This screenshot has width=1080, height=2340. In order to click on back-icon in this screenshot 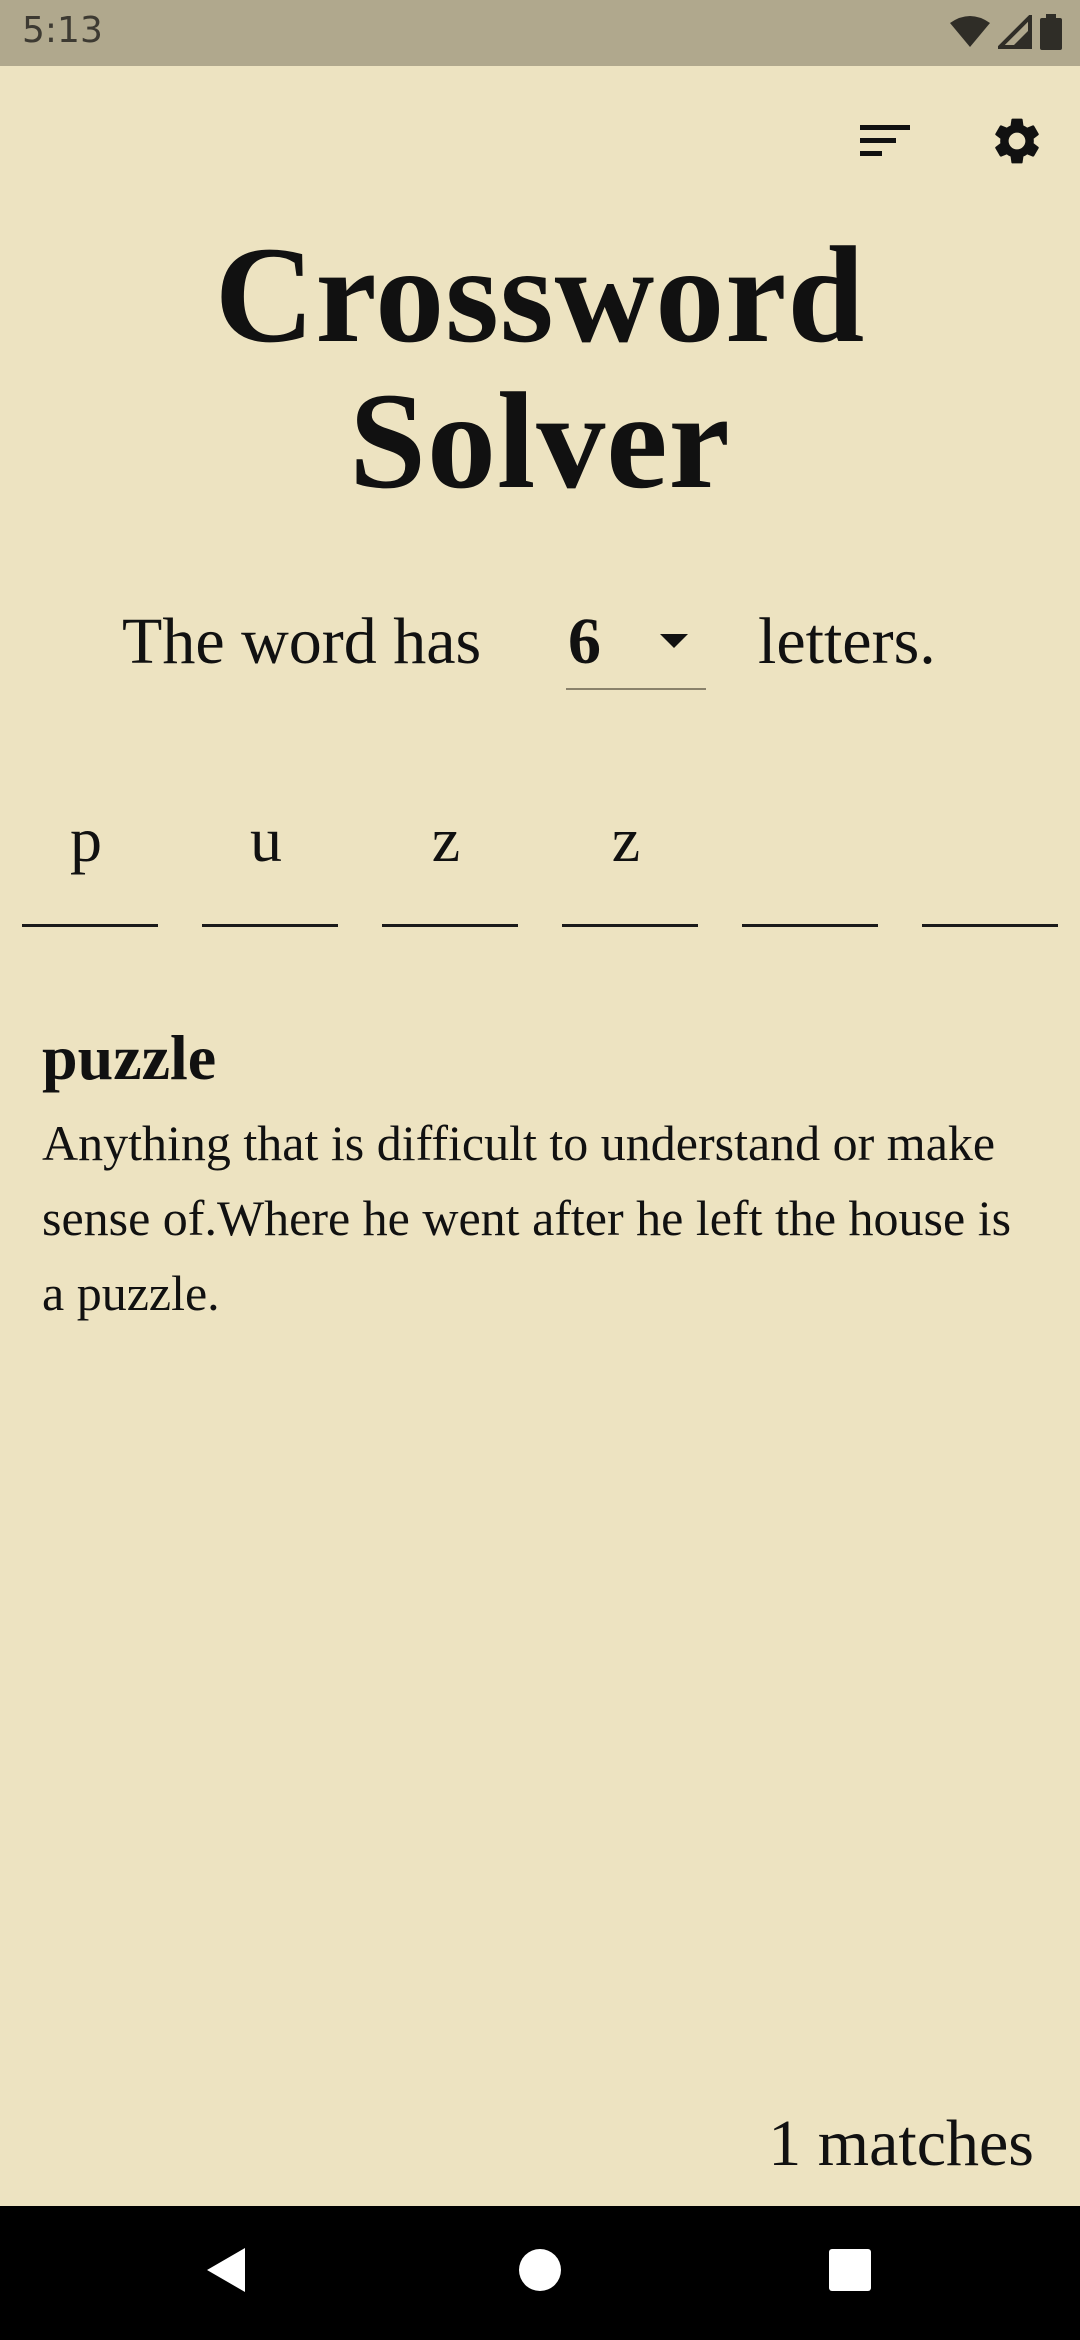, I will do `click(227, 2272)`.